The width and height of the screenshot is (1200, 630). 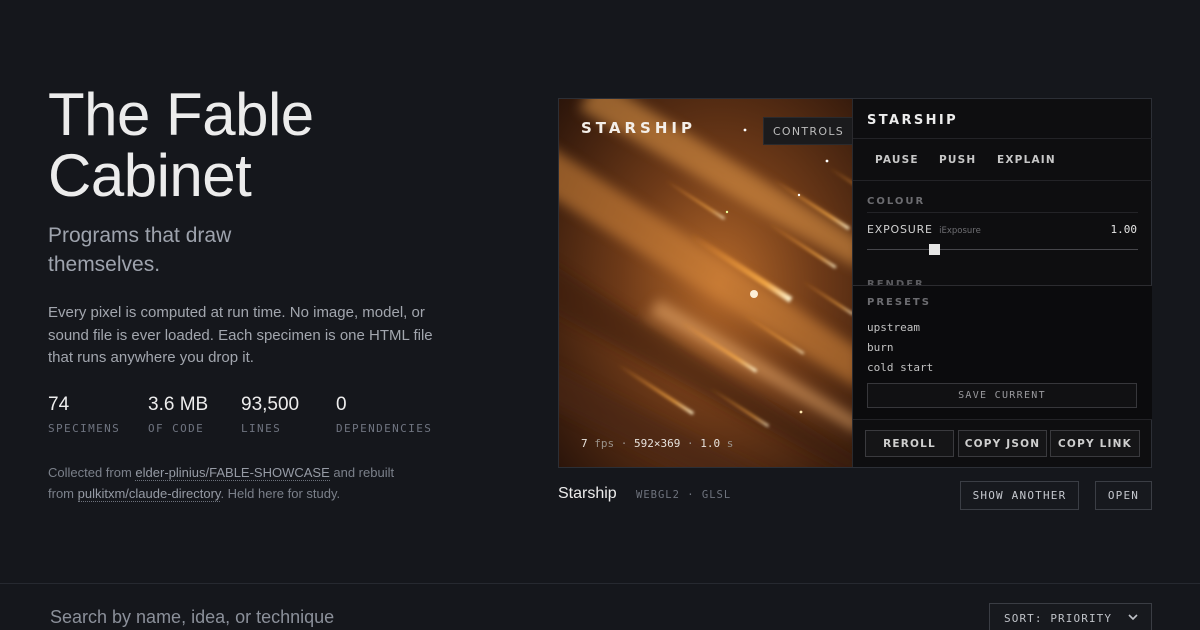 I want to click on fps-value: 7, so click(x=584, y=443).